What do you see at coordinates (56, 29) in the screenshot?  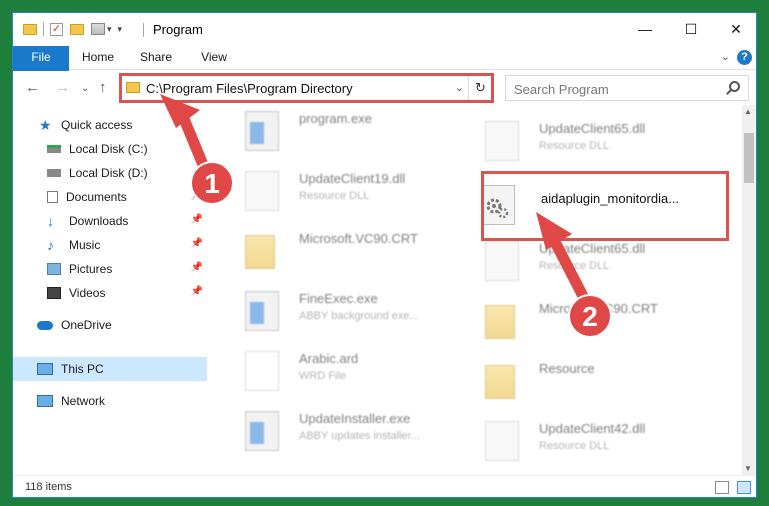 I see `properties-check-icon: ✓` at bounding box center [56, 29].